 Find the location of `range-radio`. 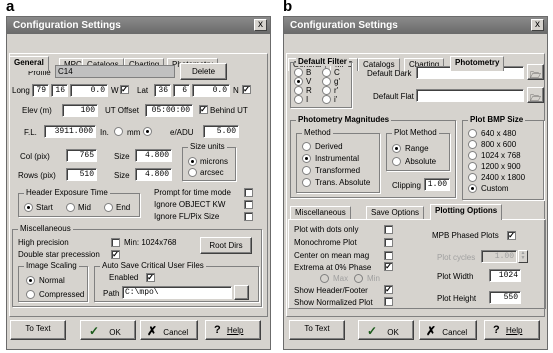

range-radio is located at coordinates (396, 148).